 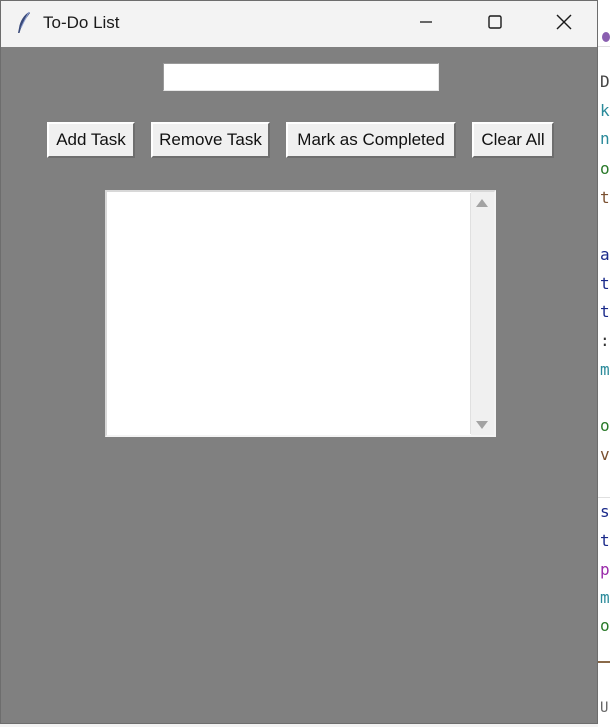 What do you see at coordinates (604, 708) in the screenshot?
I see `editor-text: U` at bounding box center [604, 708].